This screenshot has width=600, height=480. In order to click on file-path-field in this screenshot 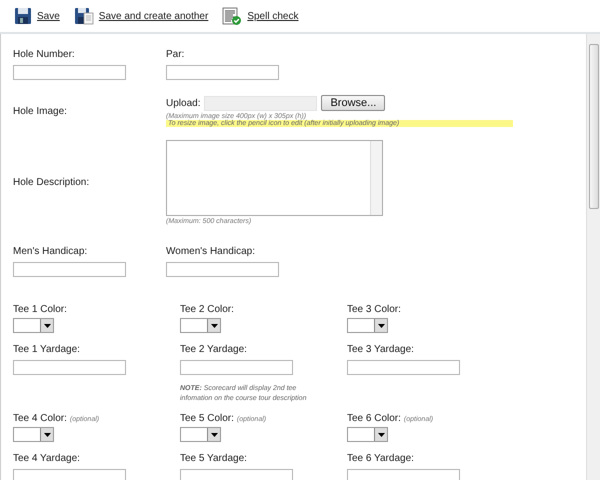, I will do `click(261, 103)`.